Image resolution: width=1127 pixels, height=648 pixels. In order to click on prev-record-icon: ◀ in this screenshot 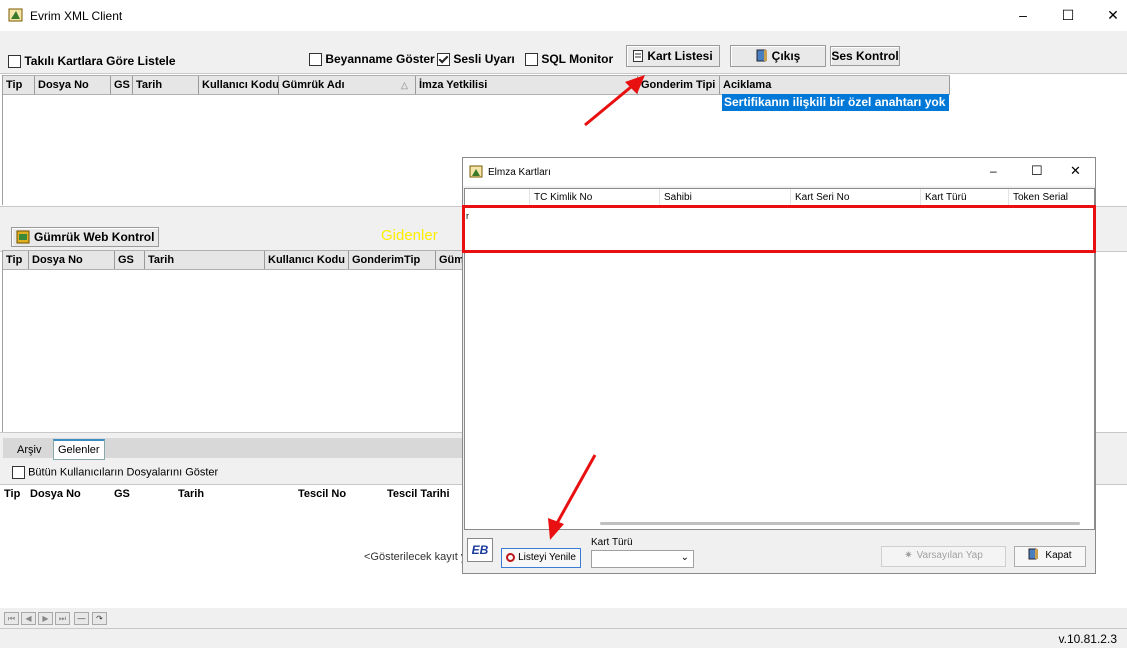, I will do `click(28, 618)`.